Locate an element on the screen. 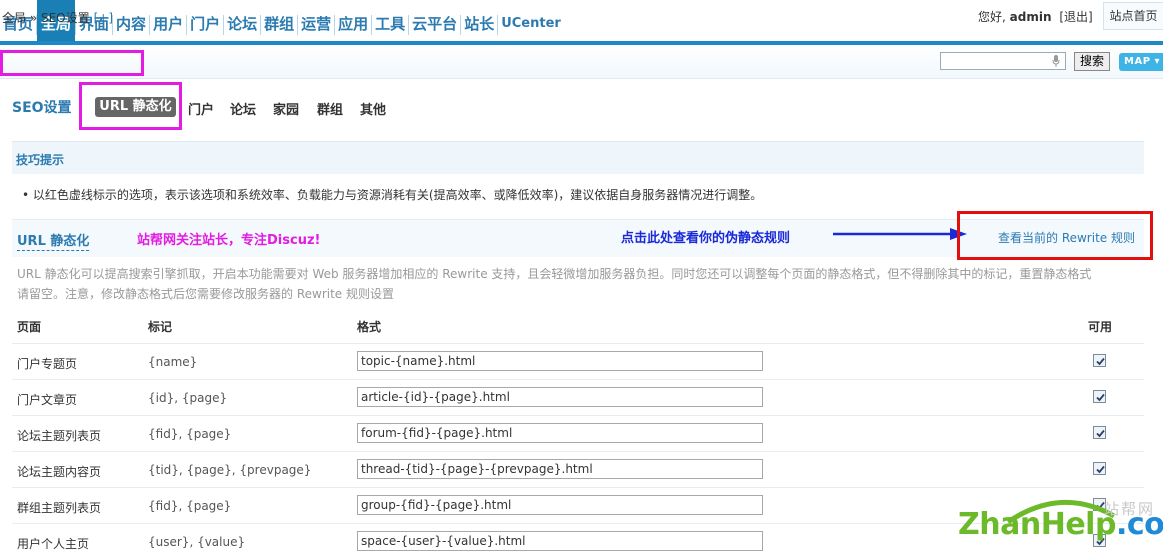 Image resolution: width=1163 pixels, height=559 pixels. cell-page: 门户专题页 is located at coordinates (47, 364).